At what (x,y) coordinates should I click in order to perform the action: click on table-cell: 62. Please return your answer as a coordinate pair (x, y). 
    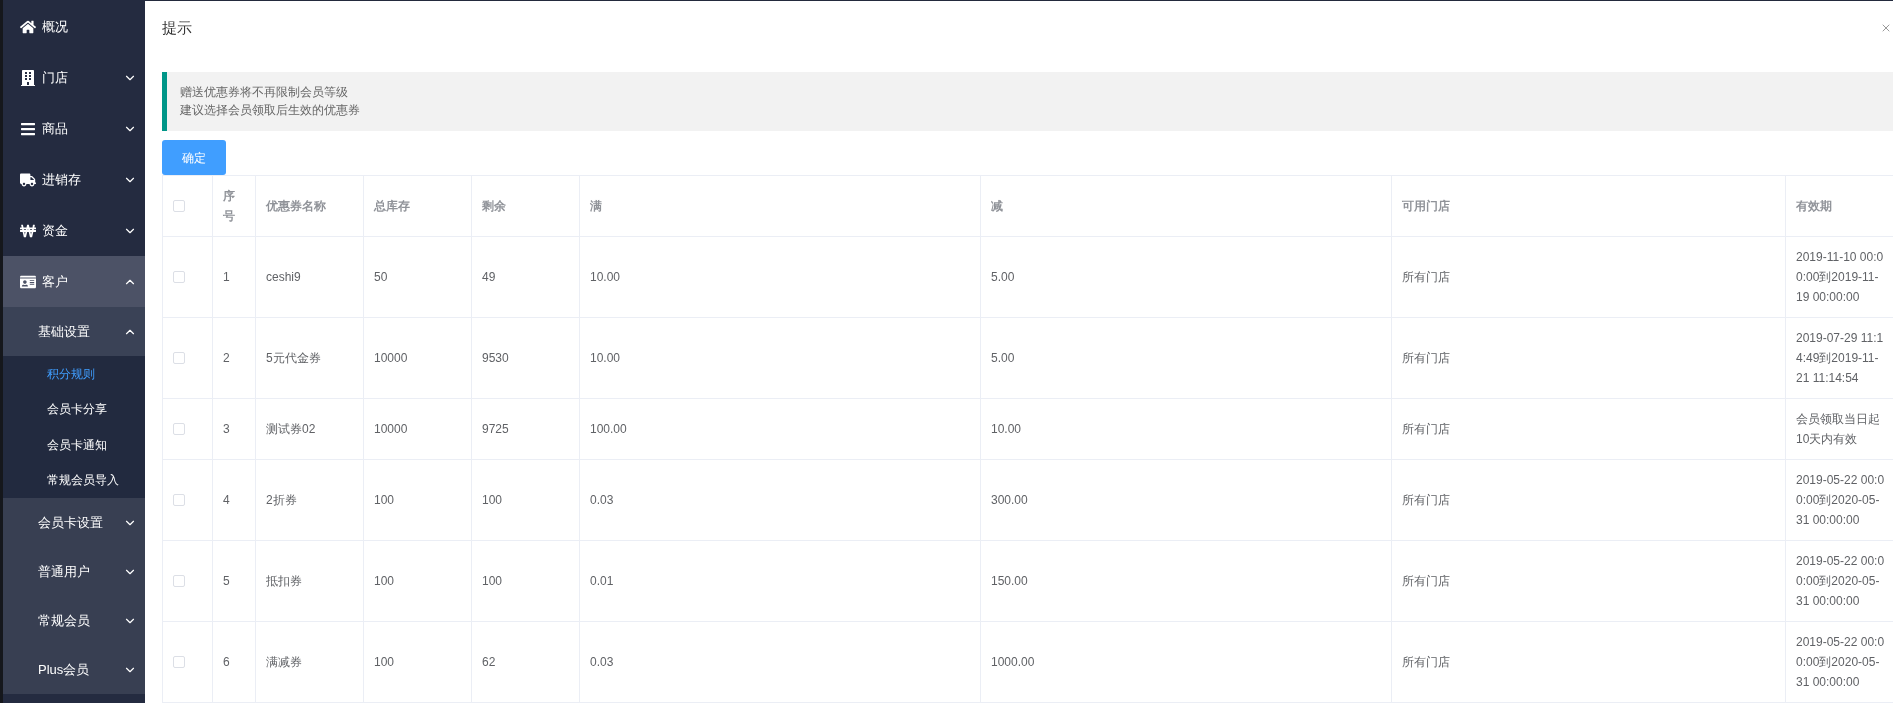
    Looking at the image, I should click on (525, 662).